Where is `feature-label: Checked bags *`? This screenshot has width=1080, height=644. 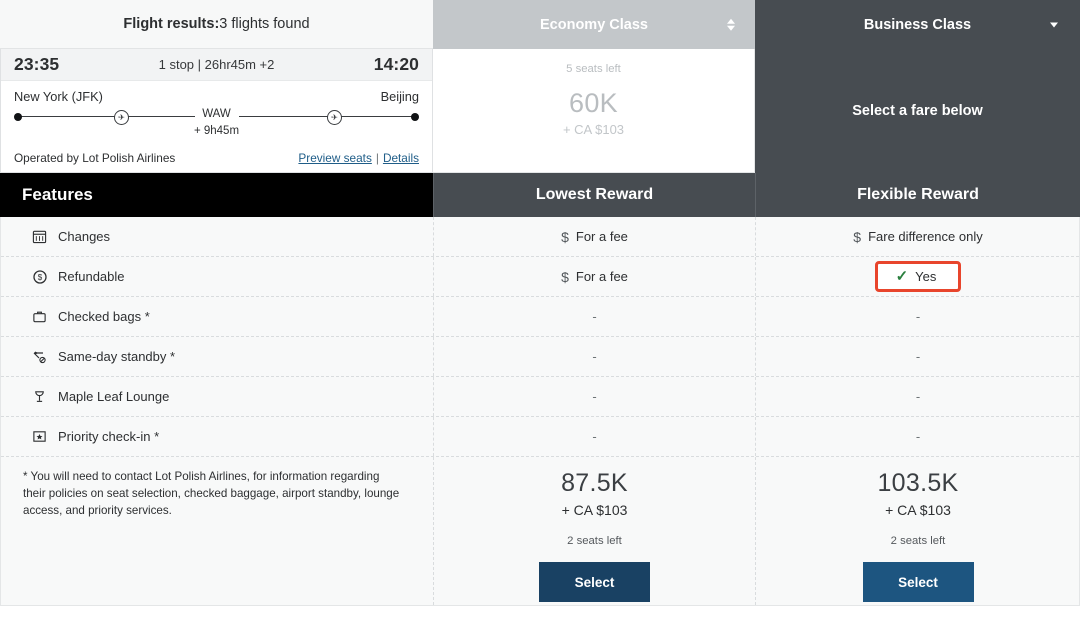 feature-label: Checked bags * is located at coordinates (104, 316).